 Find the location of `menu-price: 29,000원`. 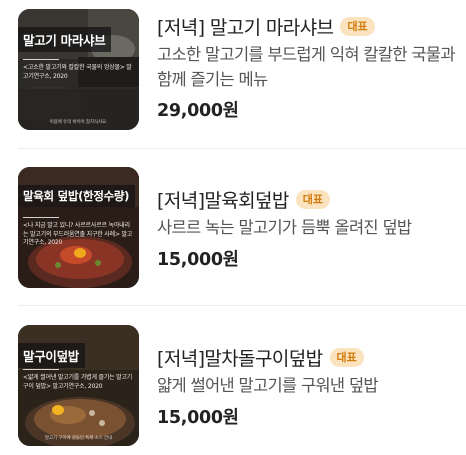

menu-price: 29,000원 is located at coordinates (198, 111).